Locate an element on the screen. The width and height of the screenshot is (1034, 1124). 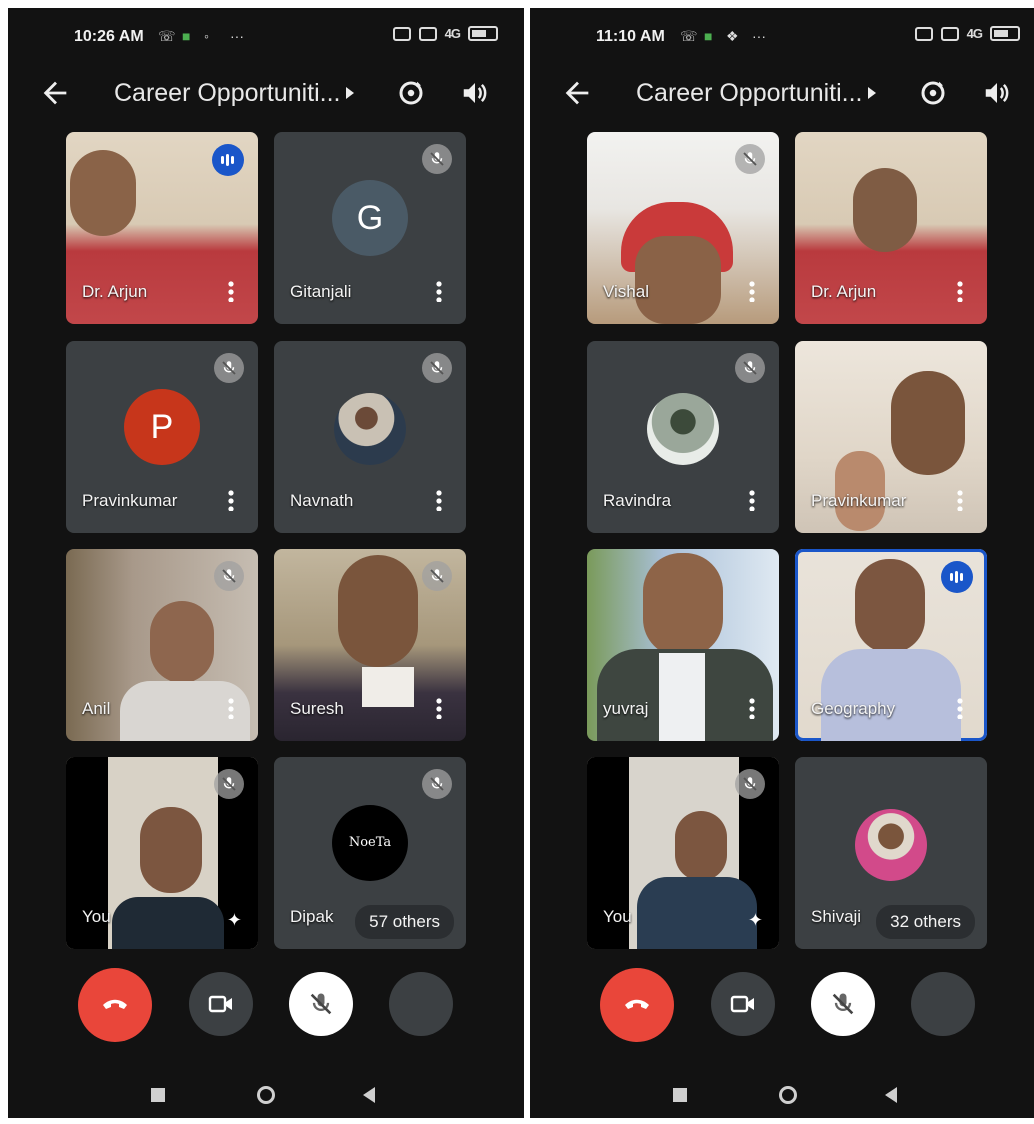
participant-tile: Navnath is located at coordinates (370, 437).